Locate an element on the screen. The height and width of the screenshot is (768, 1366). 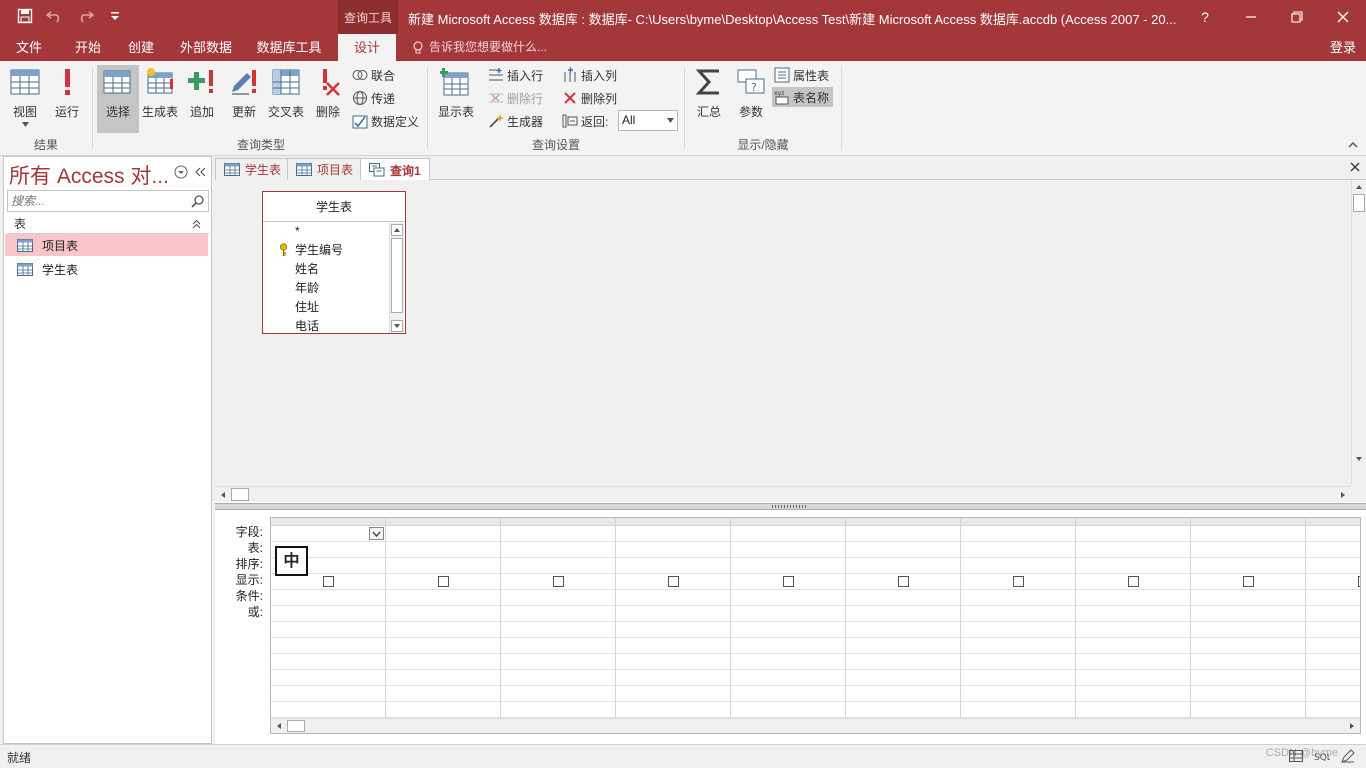
pane-splitter is located at coordinates (790, 506).